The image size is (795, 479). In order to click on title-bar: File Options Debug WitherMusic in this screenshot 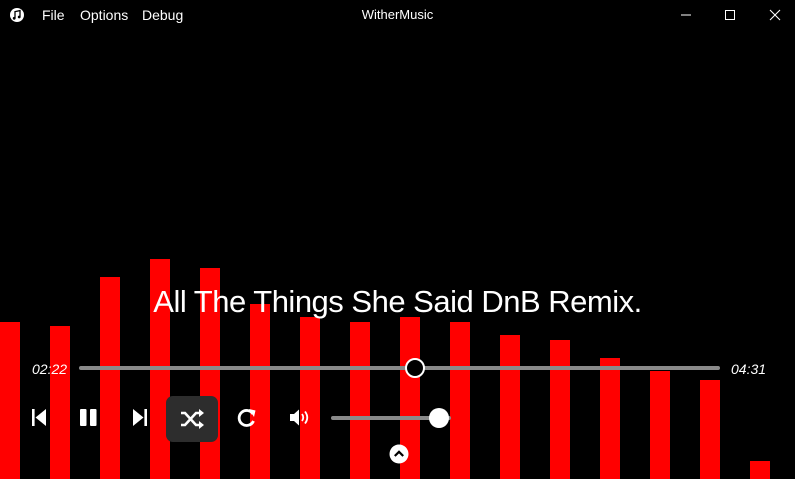, I will do `click(397, 15)`.